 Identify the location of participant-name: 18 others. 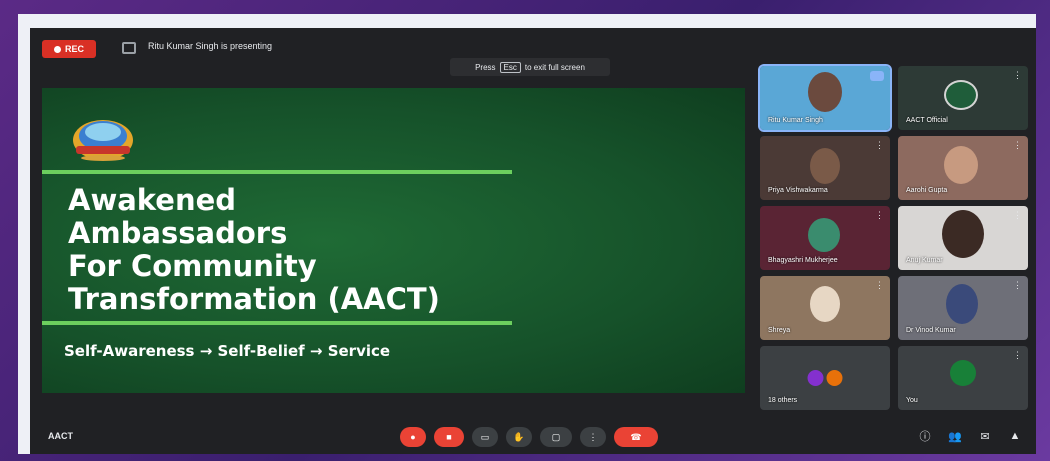
(783, 400).